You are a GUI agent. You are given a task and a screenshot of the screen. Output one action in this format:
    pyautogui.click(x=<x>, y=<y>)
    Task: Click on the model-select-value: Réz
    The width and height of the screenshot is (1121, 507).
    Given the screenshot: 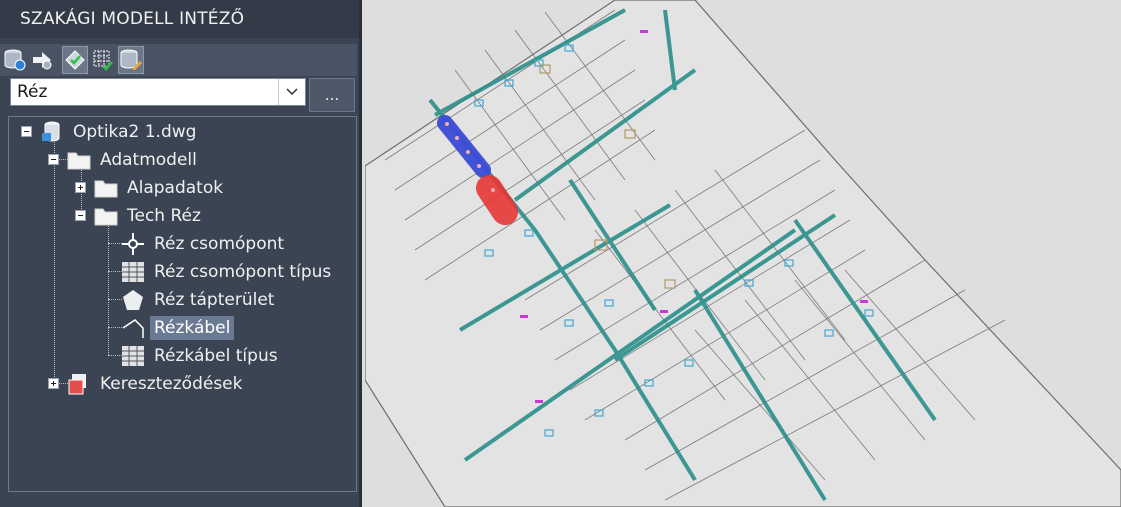 What is the action you would take?
    pyautogui.click(x=32, y=92)
    